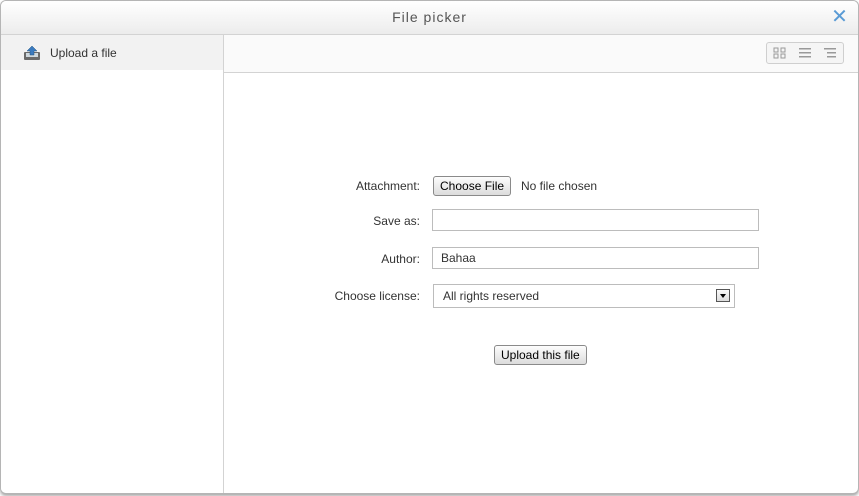 Image resolution: width=859 pixels, height=496 pixels. What do you see at coordinates (723, 295) in the screenshot?
I see `chevron-down-icon` at bounding box center [723, 295].